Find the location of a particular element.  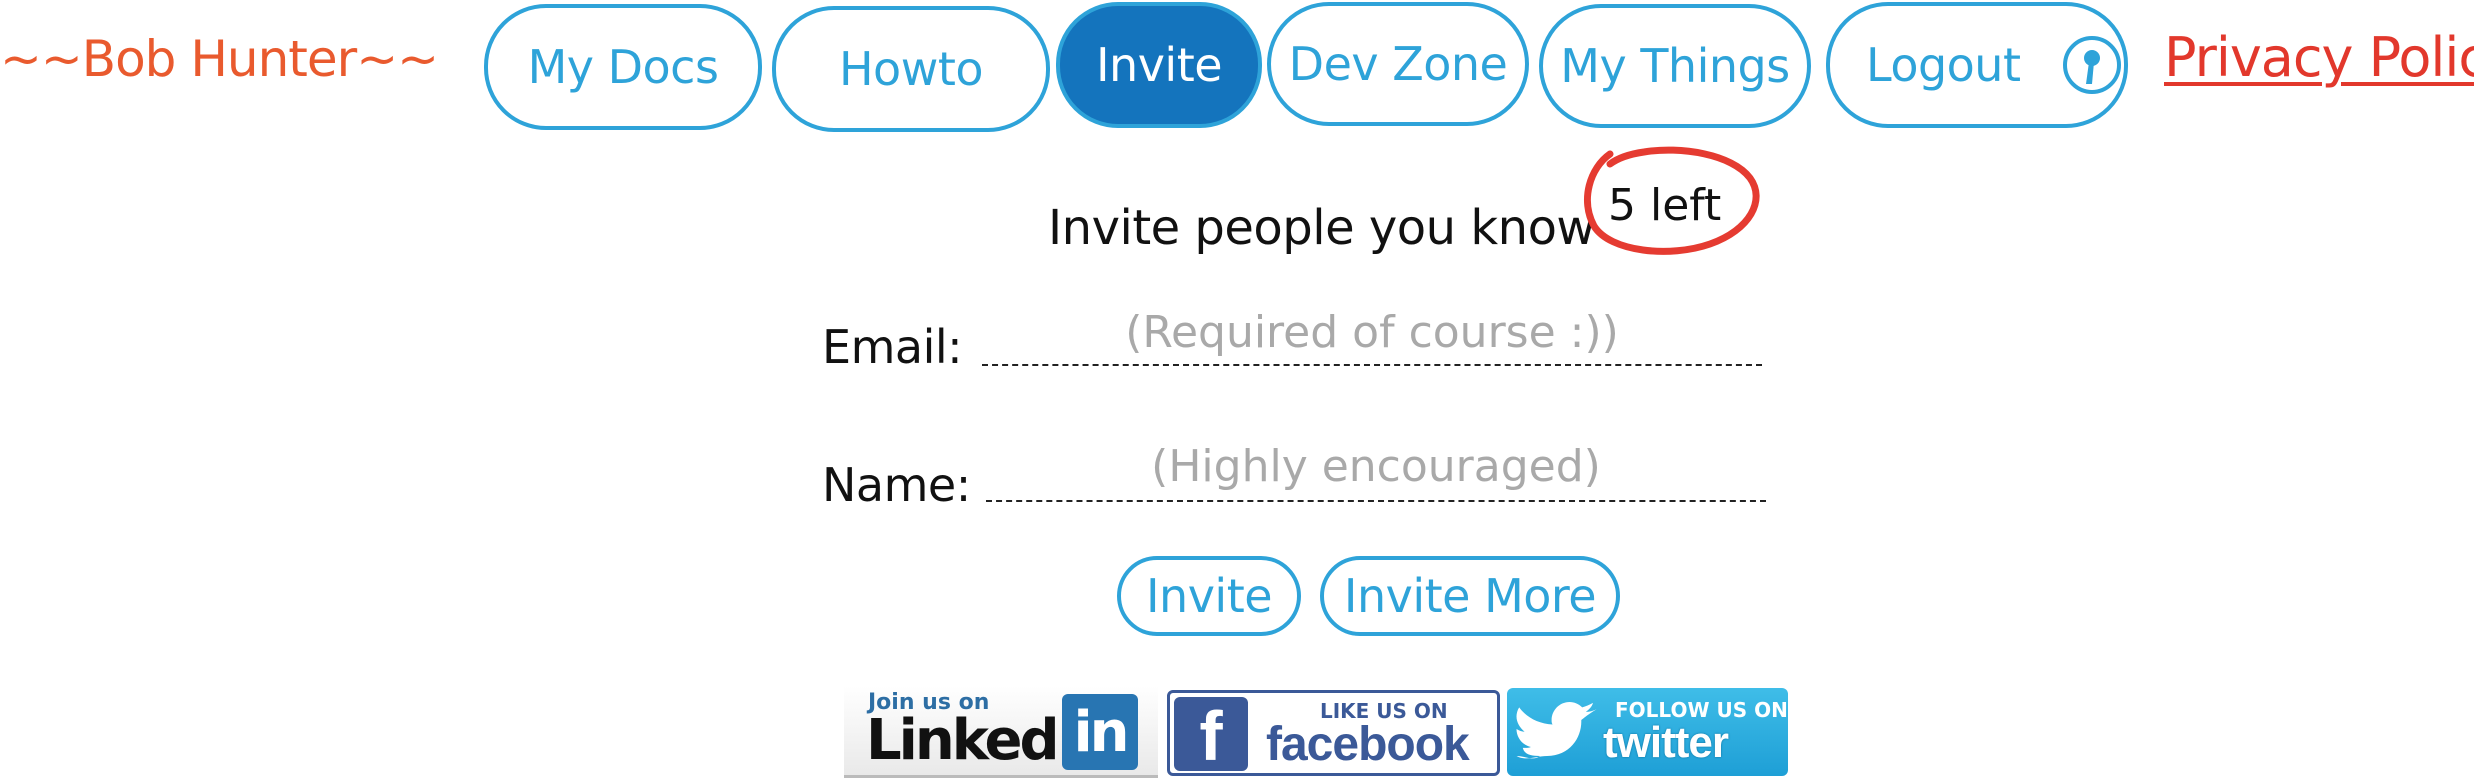

linkedin-wordmark: Linked is located at coordinates (963, 740).